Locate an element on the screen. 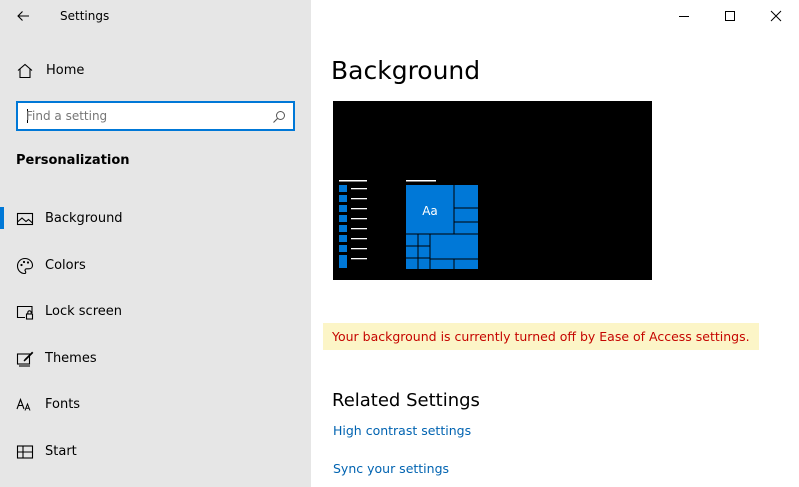 The width and height of the screenshot is (799, 487). minimize-icon is located at coordinates (684, 16).